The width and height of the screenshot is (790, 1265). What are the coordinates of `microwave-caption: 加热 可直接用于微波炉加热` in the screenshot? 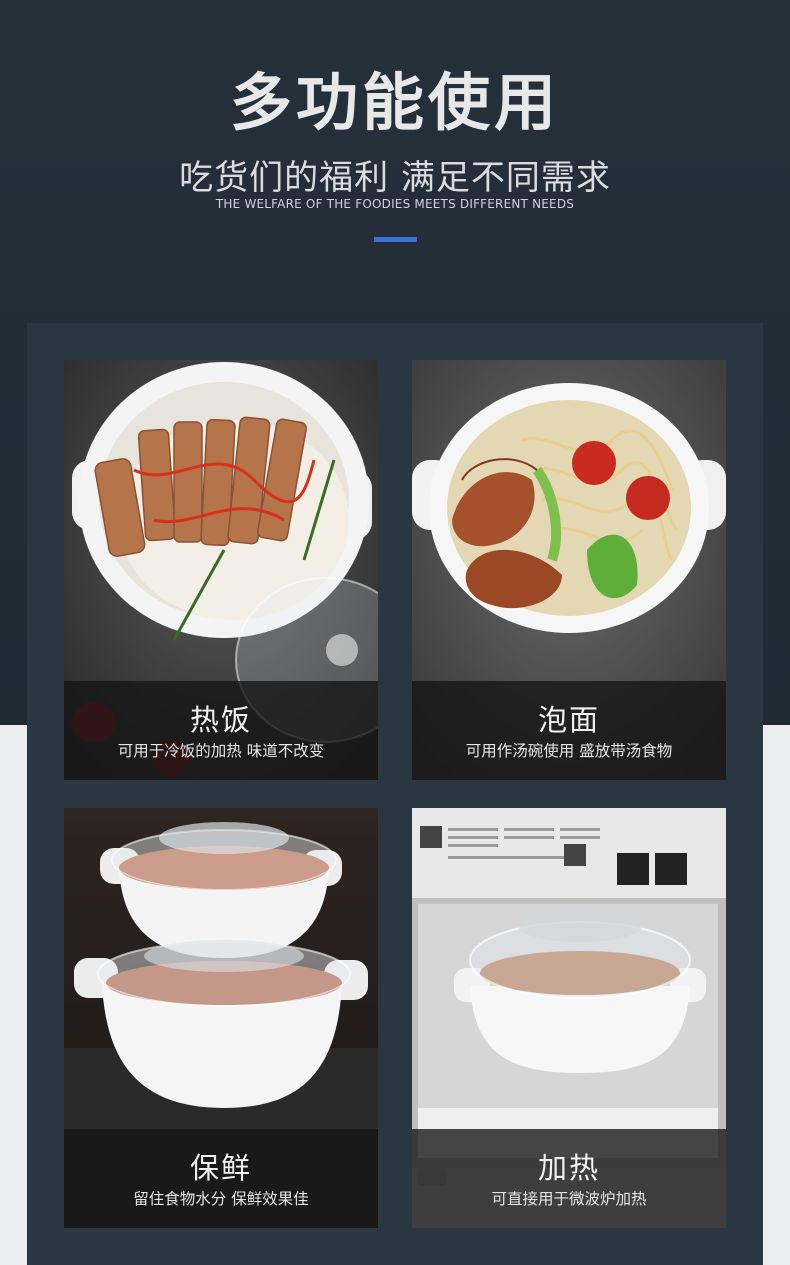 It's located at (569, 1178).